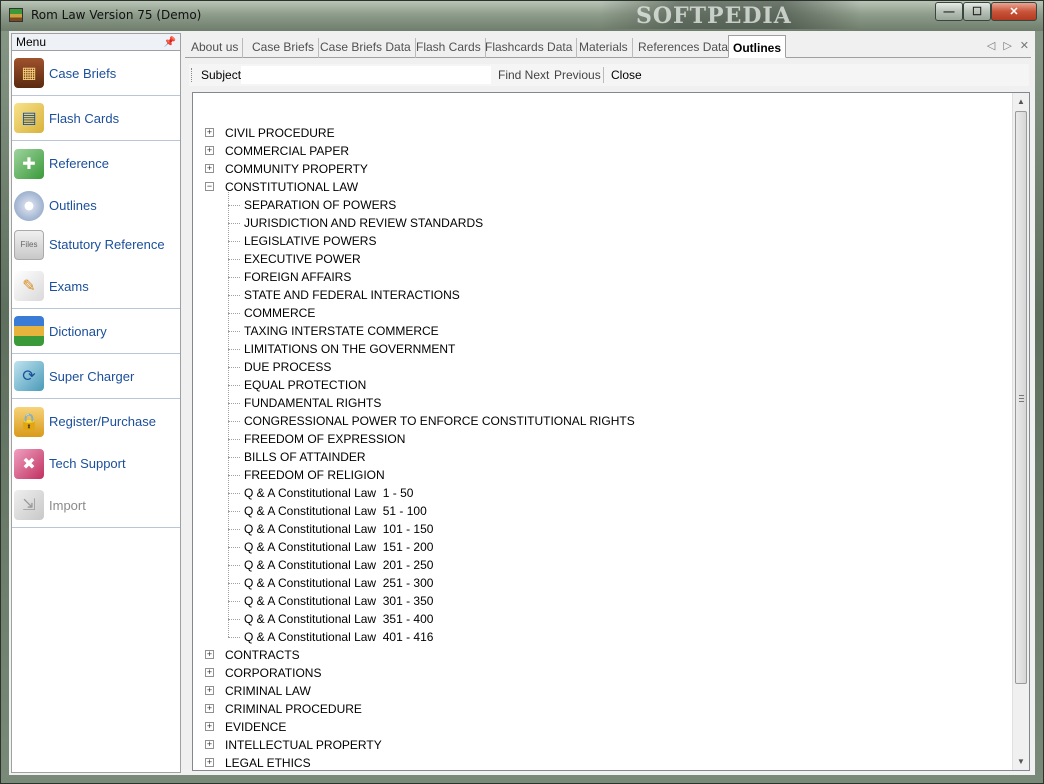 The width and height of the screenshot is (1044, 784). Describe the element at coordinates (314, 475) in the screenshot. I see `tree-node-topic: FREEDOM OF RELIGION` at that location.